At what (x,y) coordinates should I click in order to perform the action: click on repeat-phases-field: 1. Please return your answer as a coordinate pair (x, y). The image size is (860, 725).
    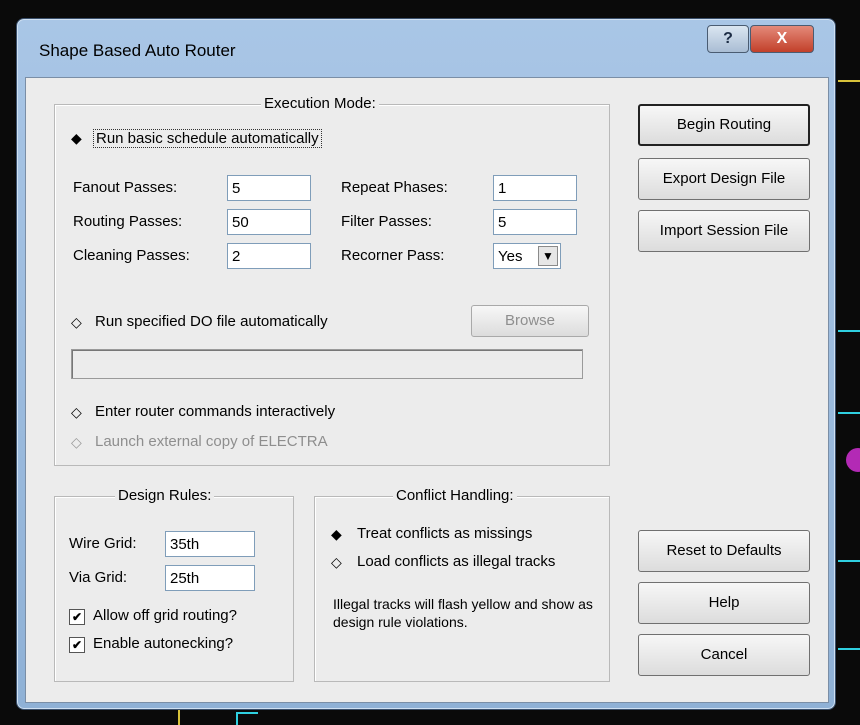
    Looking at the image, I should click on (535, 188).